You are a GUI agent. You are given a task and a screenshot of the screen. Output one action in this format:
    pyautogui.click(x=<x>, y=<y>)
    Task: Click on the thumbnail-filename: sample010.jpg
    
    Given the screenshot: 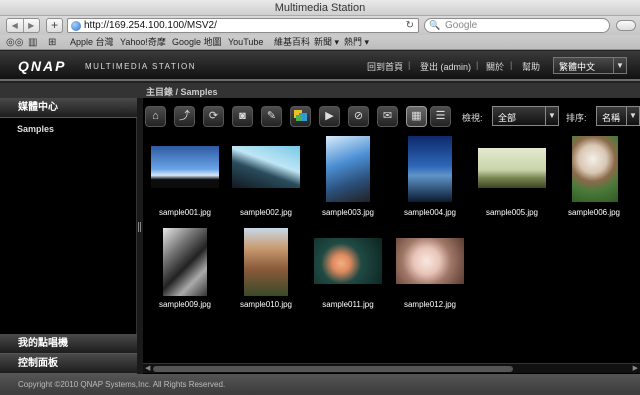 What is the action you would take?
    pyautogui.click(x=266, y=304)
    